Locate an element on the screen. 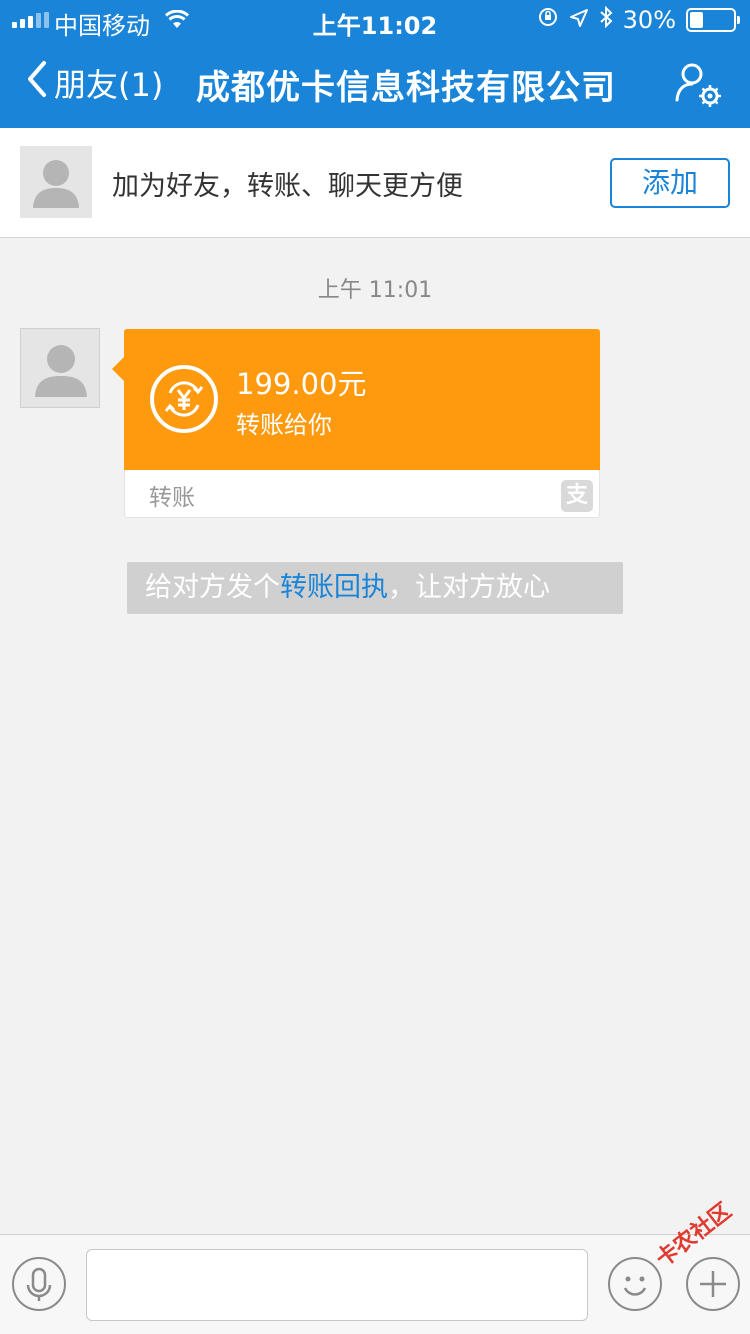 This screenshot has width=750, height=1334. transfer-message-card: 199.00元 转账给你 转账 支 is located at coordinates (356, 423).